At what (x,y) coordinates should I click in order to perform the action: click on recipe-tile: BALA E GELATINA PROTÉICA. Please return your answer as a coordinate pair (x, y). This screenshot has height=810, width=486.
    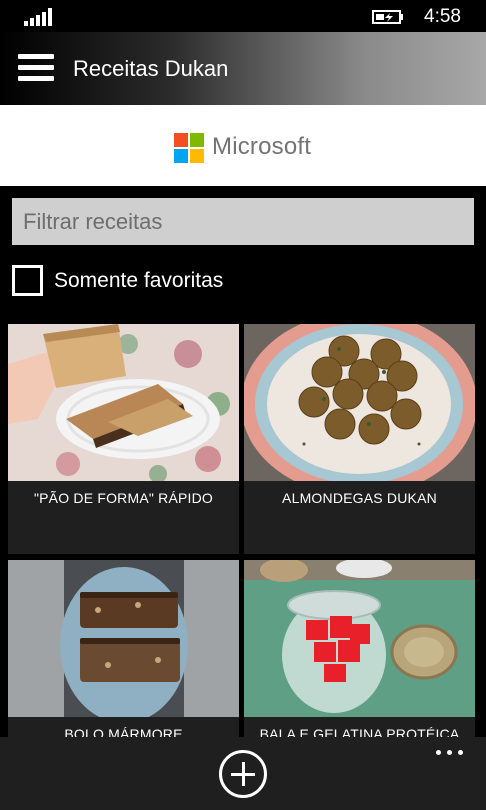
    Looking at the image, I should click on (359, 648).